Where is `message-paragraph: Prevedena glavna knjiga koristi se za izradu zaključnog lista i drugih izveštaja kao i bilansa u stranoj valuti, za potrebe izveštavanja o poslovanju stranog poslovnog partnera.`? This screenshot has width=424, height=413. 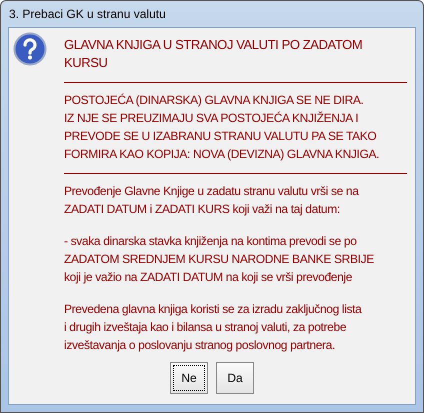 message-paragraph: Prevedena glavna knjiga koristi se za izradu zaključnog lista i drugih izveštaja kao i bilansa u stranoj valuti, za potrebe izveštavanja o poslovanju stranog poslovnog partnera. is located at coordinates (213, 327).